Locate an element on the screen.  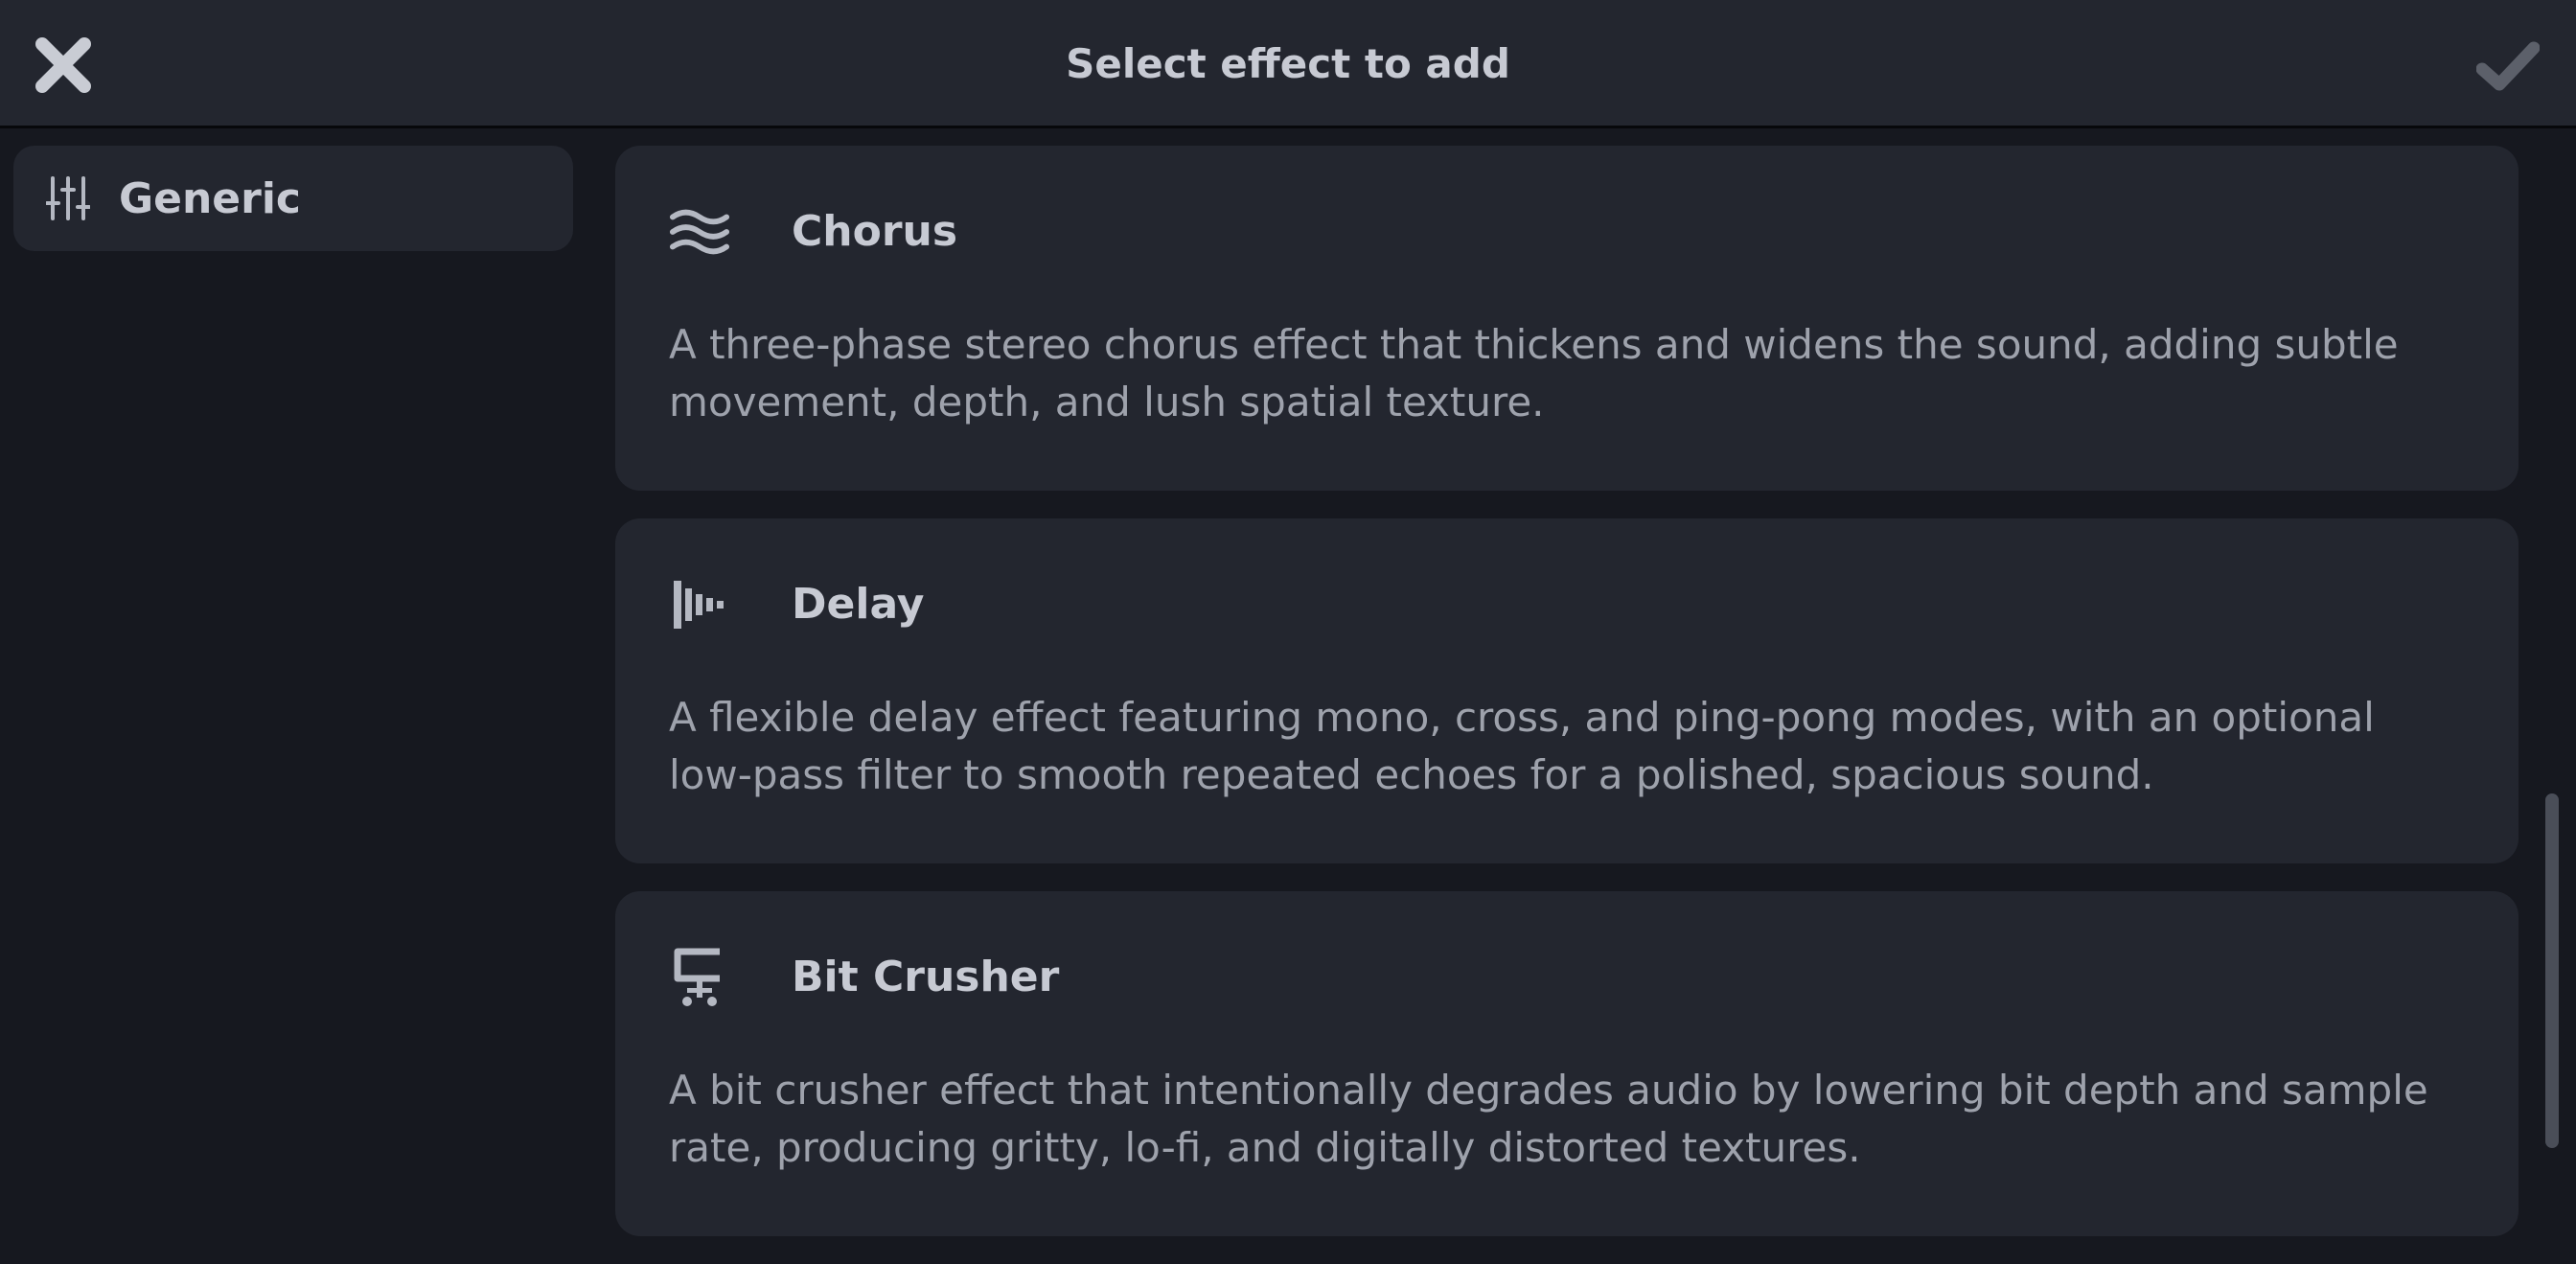
dialog-title: Select effect to add is located at coordinates (1288, 63).